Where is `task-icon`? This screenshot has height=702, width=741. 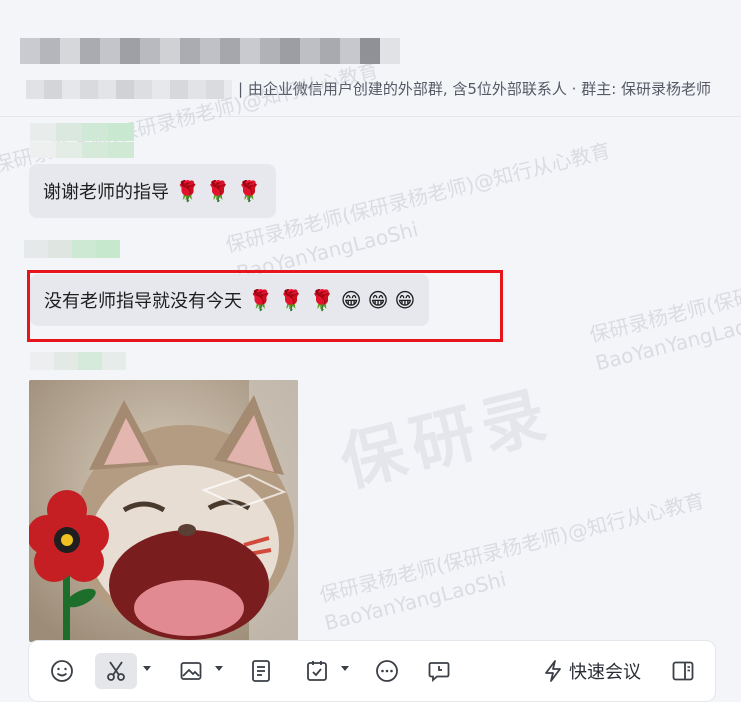 task-icon is located at coordinates (317, 671).